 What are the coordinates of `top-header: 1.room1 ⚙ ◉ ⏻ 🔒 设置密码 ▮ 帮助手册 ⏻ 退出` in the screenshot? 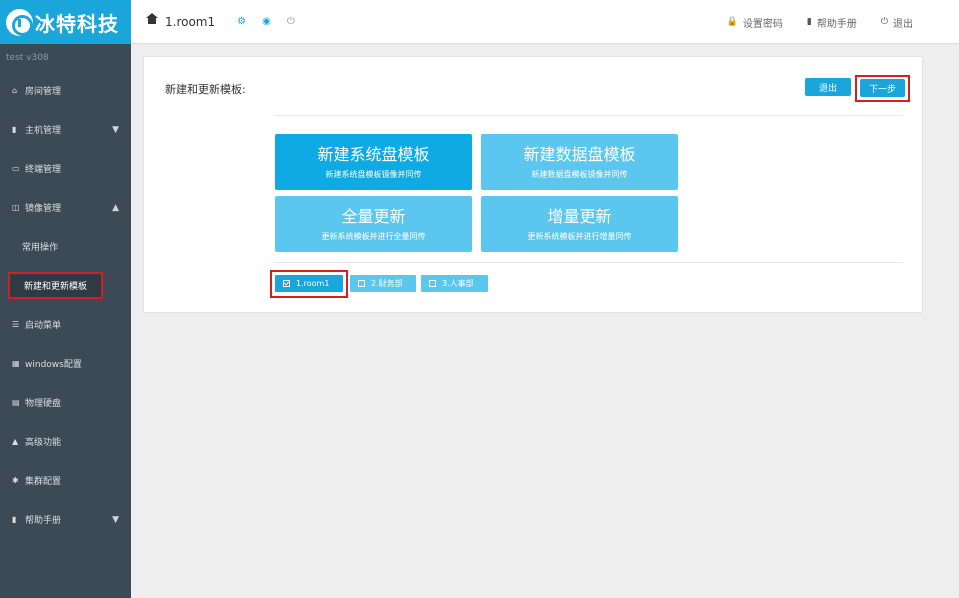 It's located at (545, 22).